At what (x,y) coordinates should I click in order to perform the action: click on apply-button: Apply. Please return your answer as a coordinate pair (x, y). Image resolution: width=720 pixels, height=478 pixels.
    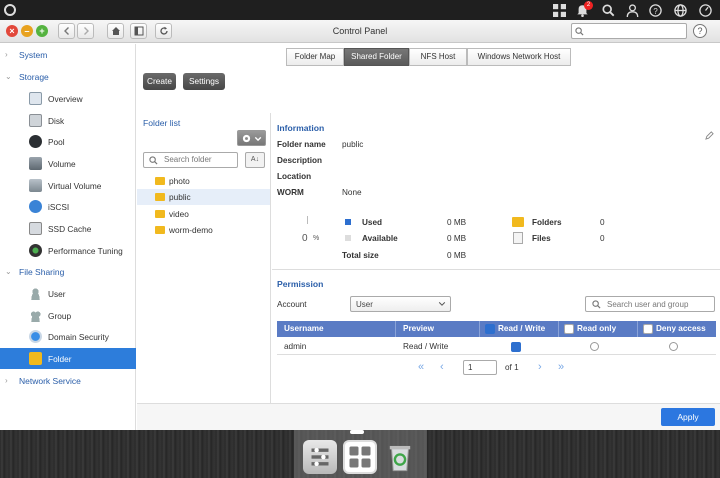
    Looking at the image, I should click on (688, 417).